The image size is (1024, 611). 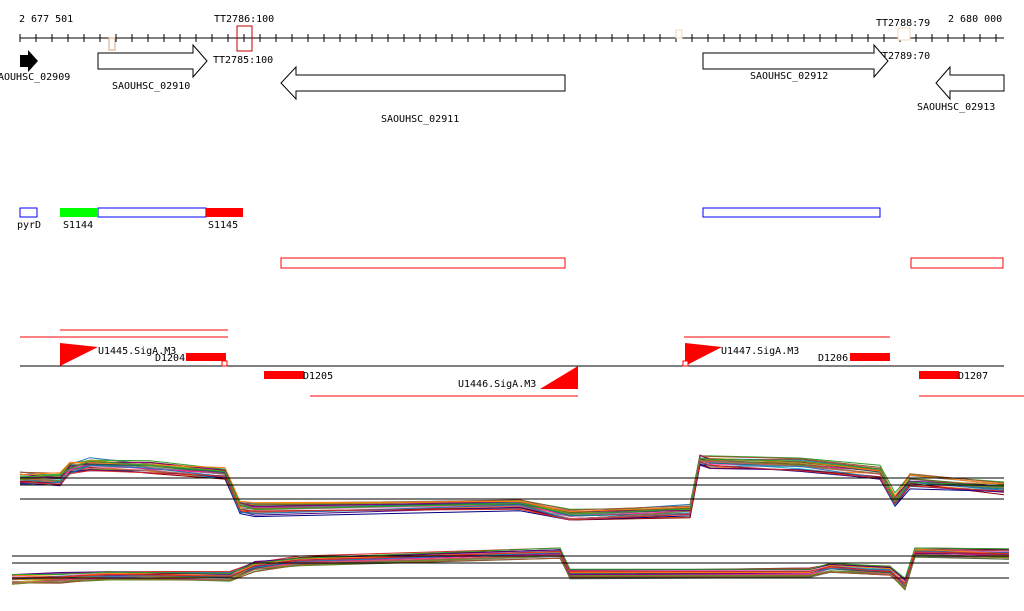 What do you see at coordinates (79, 354) in the screenshot?
I see `promoter-u1445` at bounding box center [79, 354].